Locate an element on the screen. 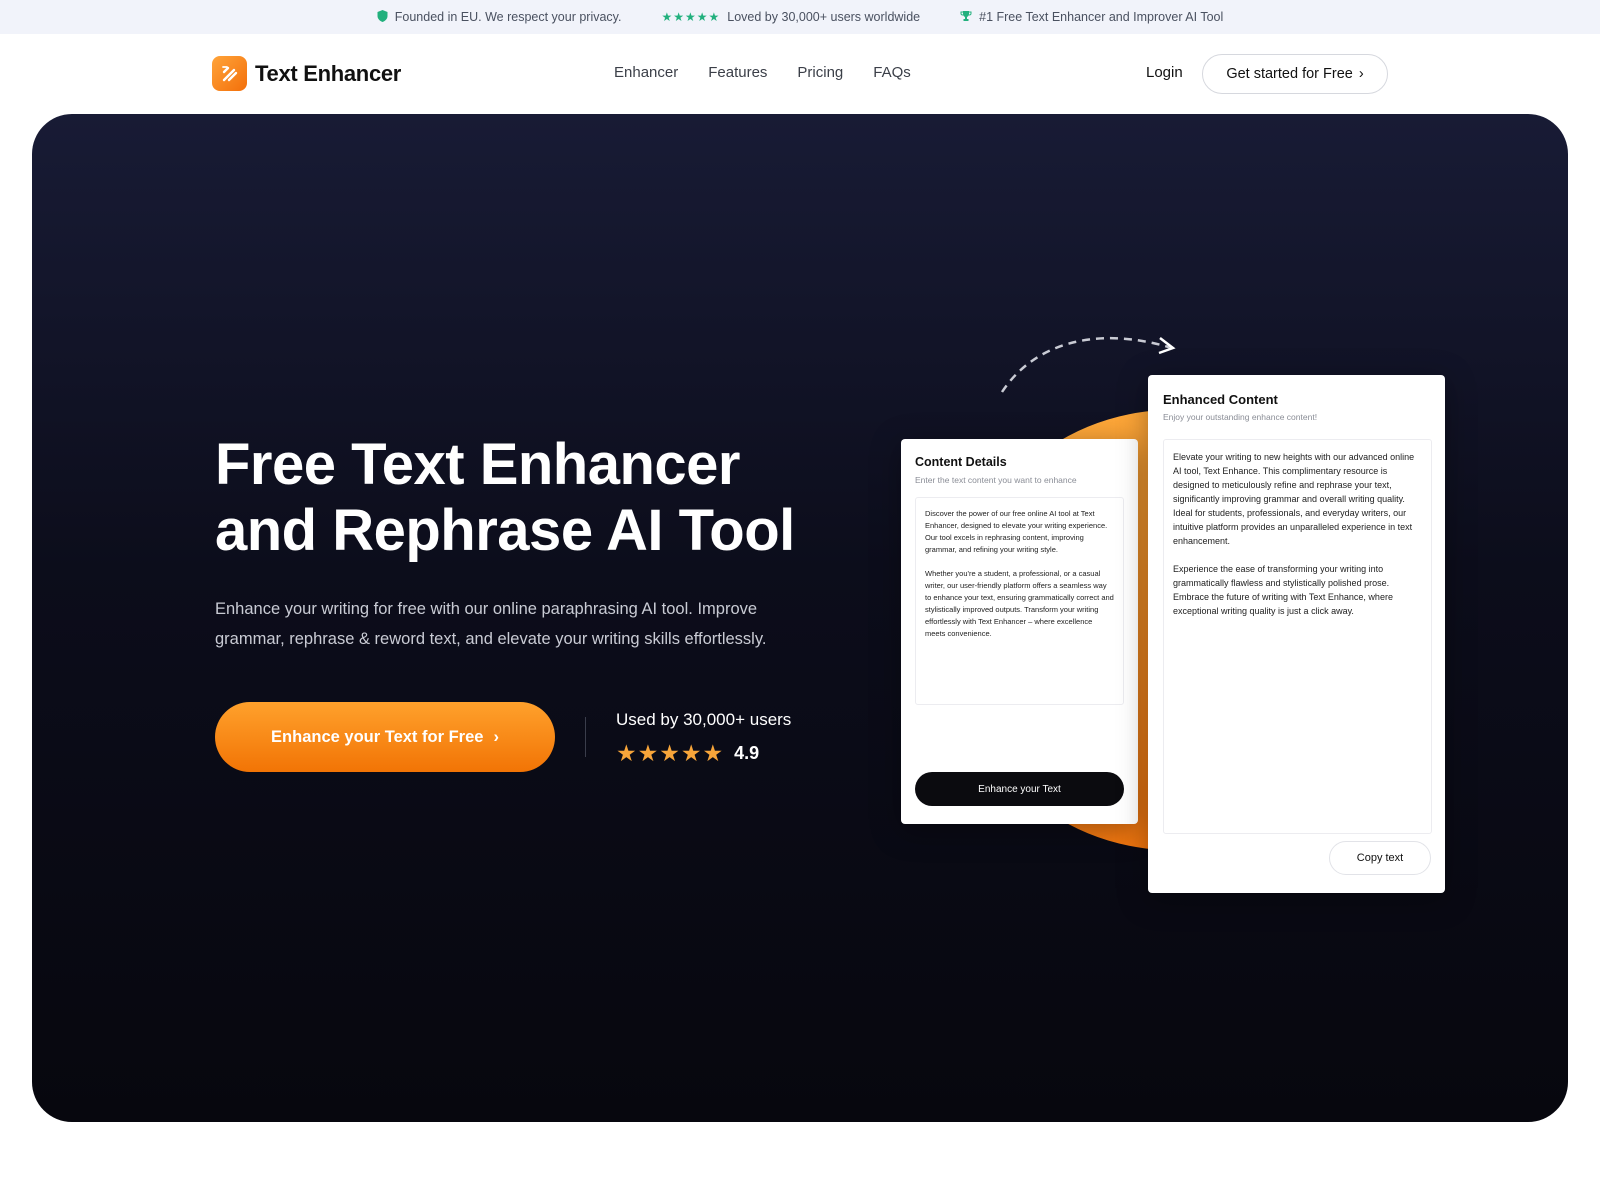 This screenshot has width=1600, height=1200. privacy-note: Founded in EU. We respect your privacy. is located at coordinates (499, 17).